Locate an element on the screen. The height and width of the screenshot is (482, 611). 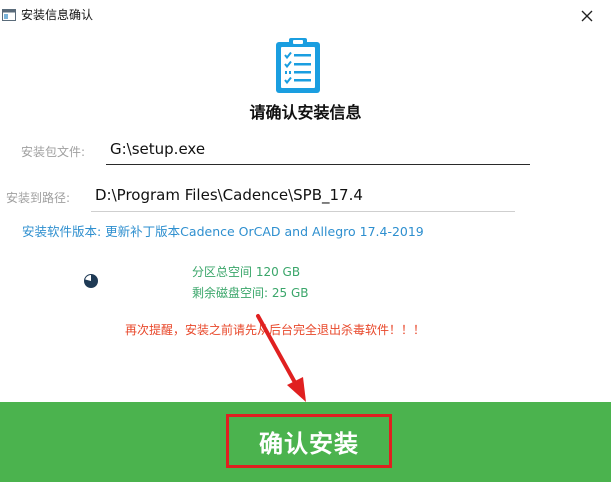
install-path-input: D:\Program Files\Cadence\SPB_17.4 is located at coordinates (229, 195).